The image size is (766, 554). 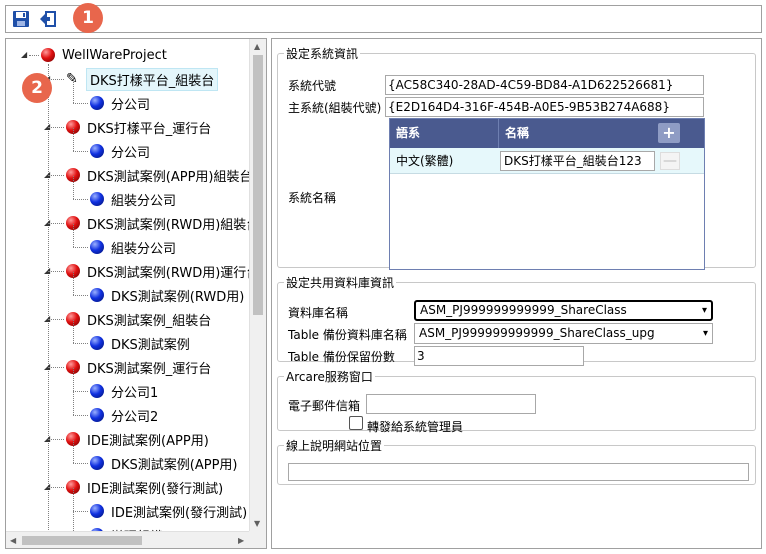 I want to click on backup-keep-label: Table 備份保留份數, so click(x=341, y=357).